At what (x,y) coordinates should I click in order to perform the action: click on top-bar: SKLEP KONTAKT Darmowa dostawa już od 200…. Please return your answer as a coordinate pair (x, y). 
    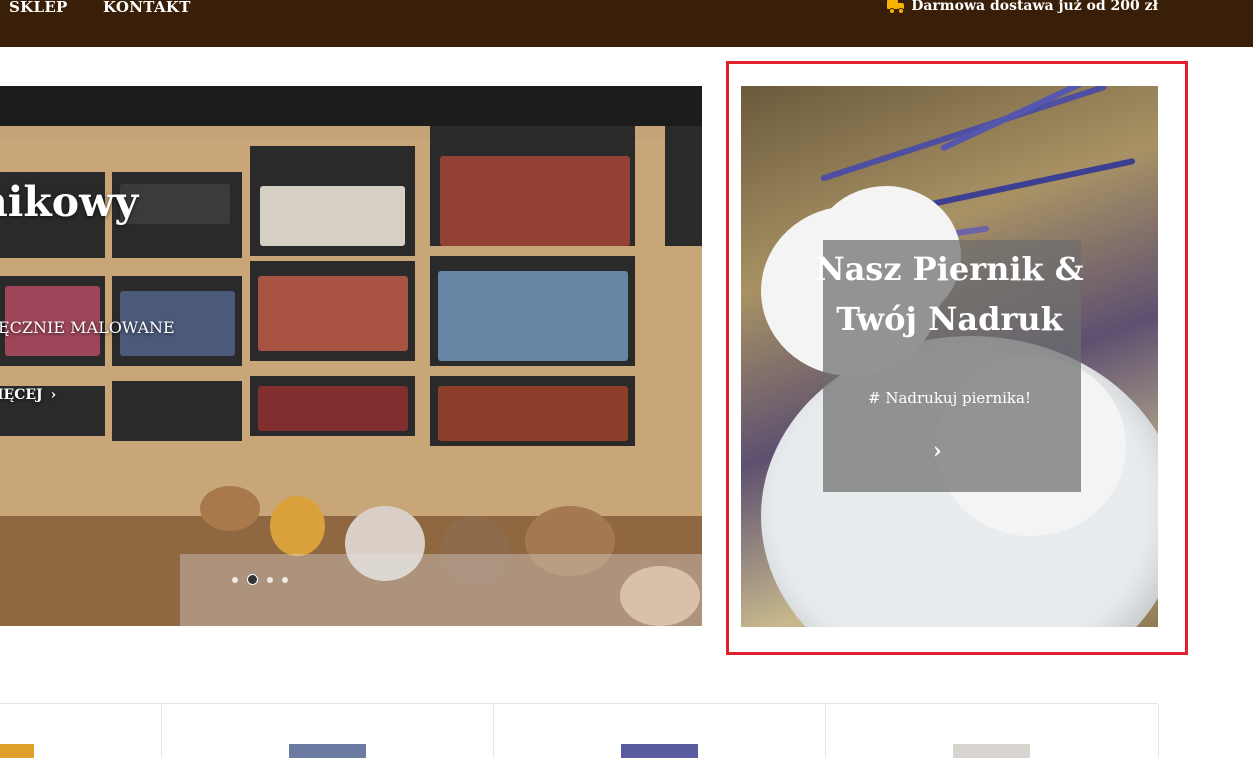
    Looking at the image, I should click on (626, 23).